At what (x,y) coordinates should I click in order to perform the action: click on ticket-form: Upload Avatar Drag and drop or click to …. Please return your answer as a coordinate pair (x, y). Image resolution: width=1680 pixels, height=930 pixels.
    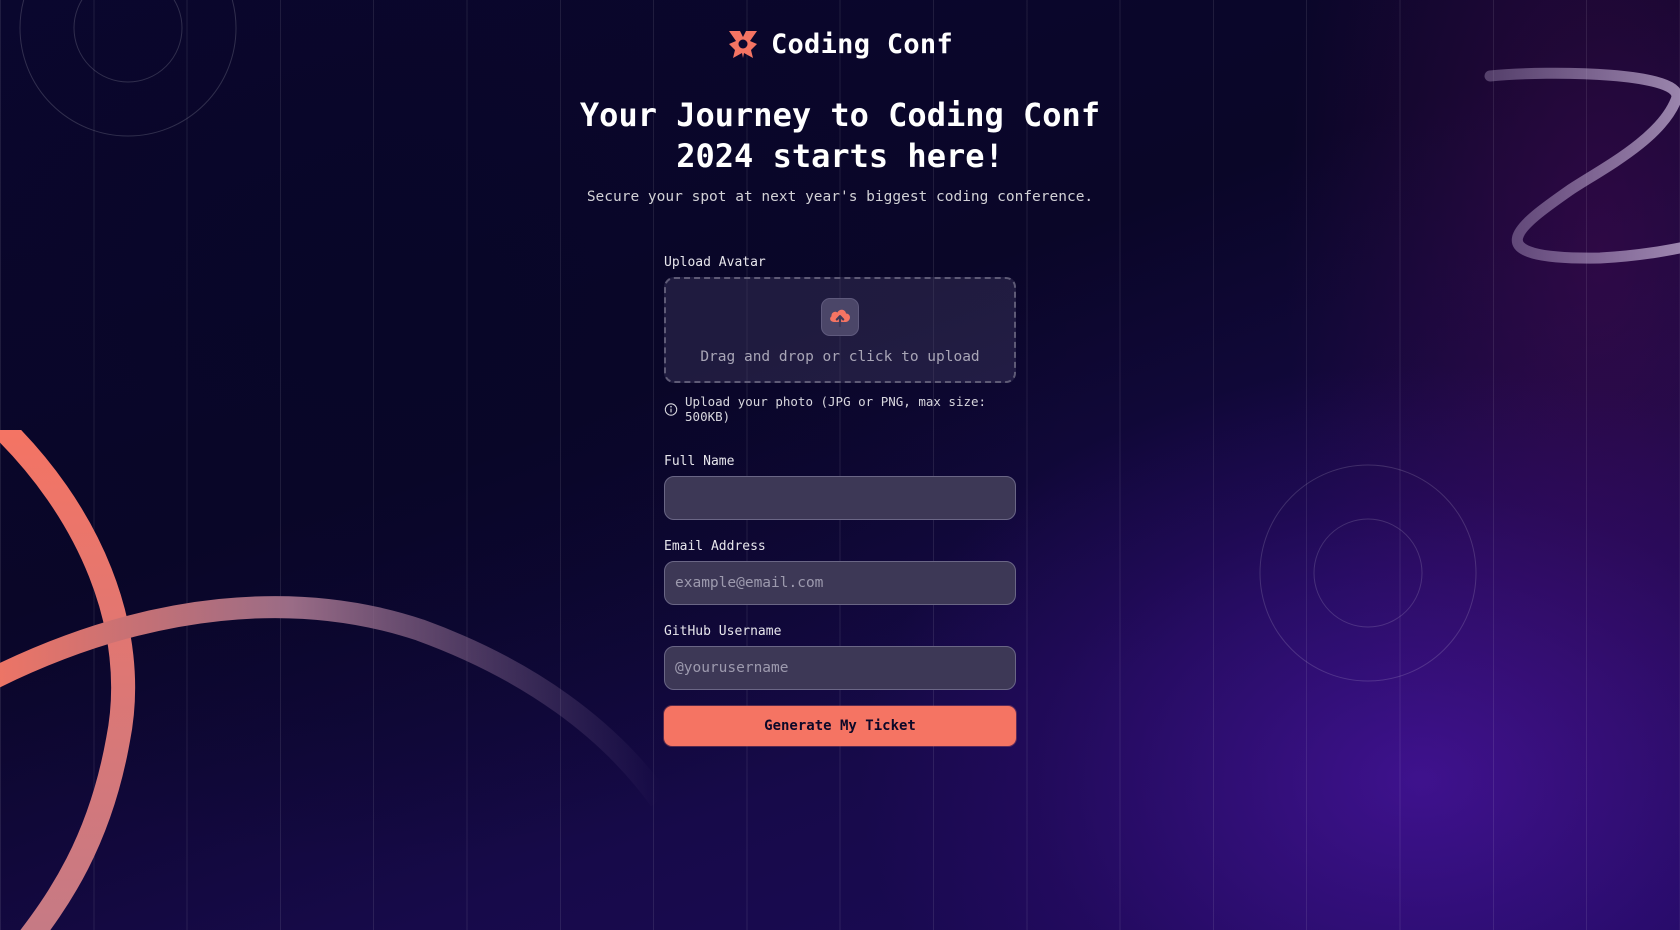
    Looking at the image, I should click on (840, 500).